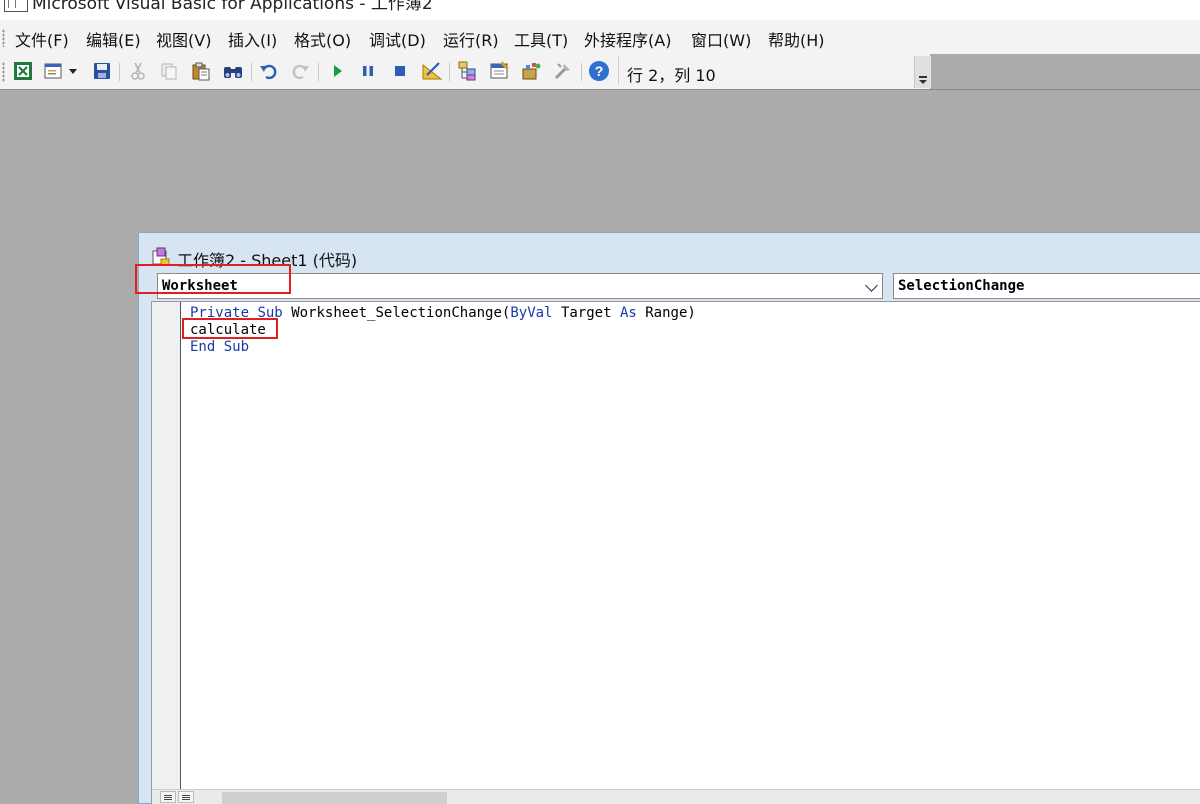  Describe the element at coordinates (219, 347) in the screenshot. I see `code-line-3: End Sub` at that location.